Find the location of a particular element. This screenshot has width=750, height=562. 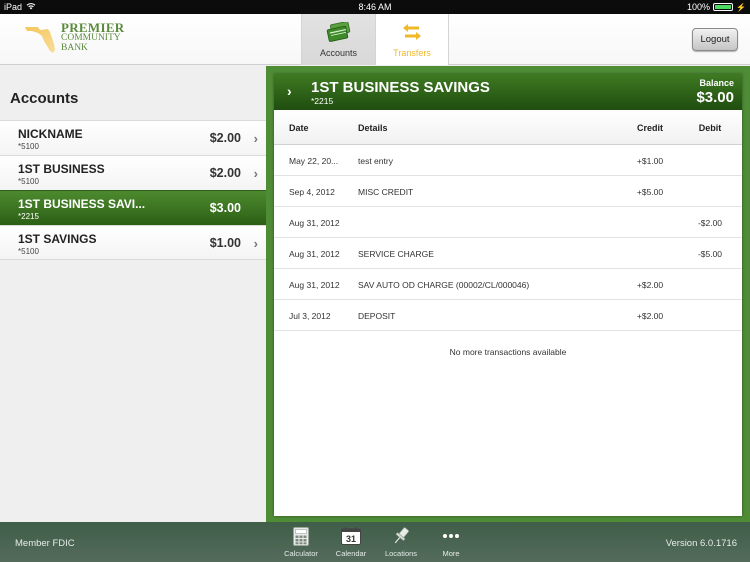

charging-icon: ⚡ is located at coordinates (741, 7).